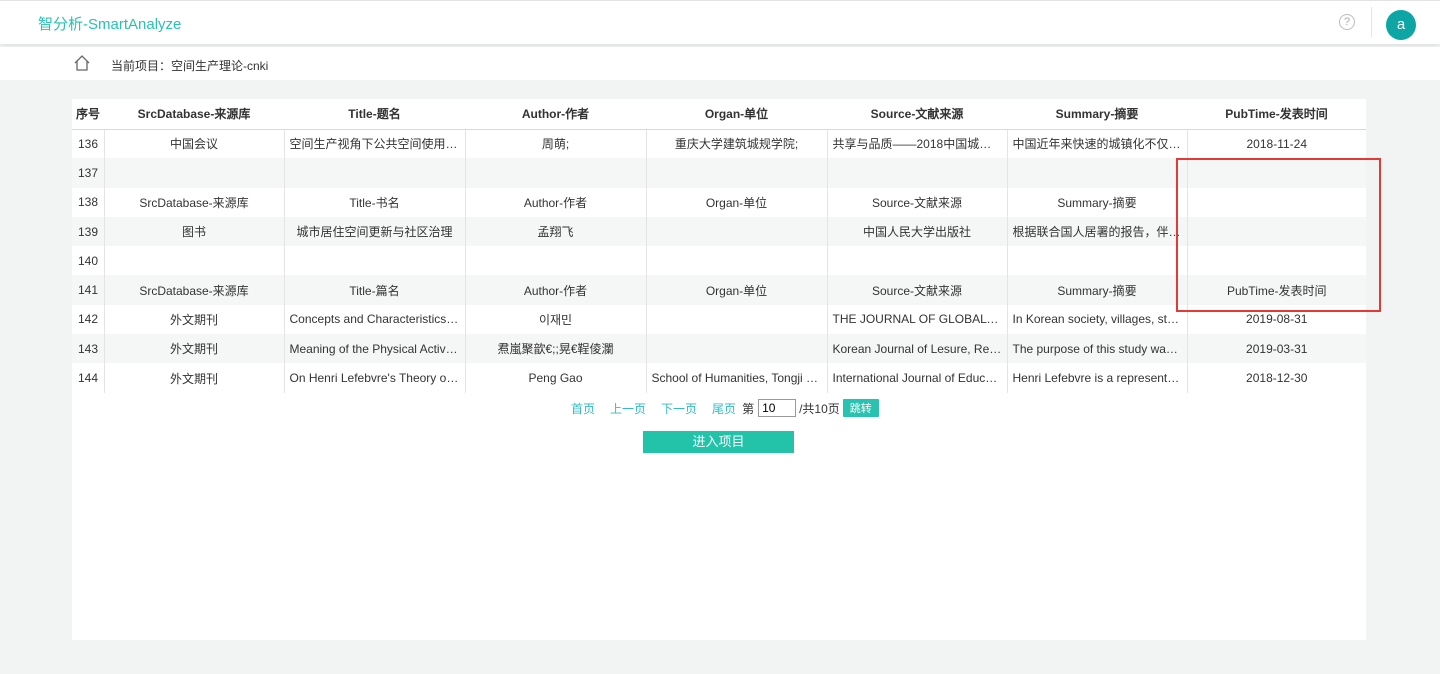  What do you see at coordinates (374, 231) in the screenshot?
I see `table-cell: 城市居住空间更新与社区治理` at bounding box center [374, 231].